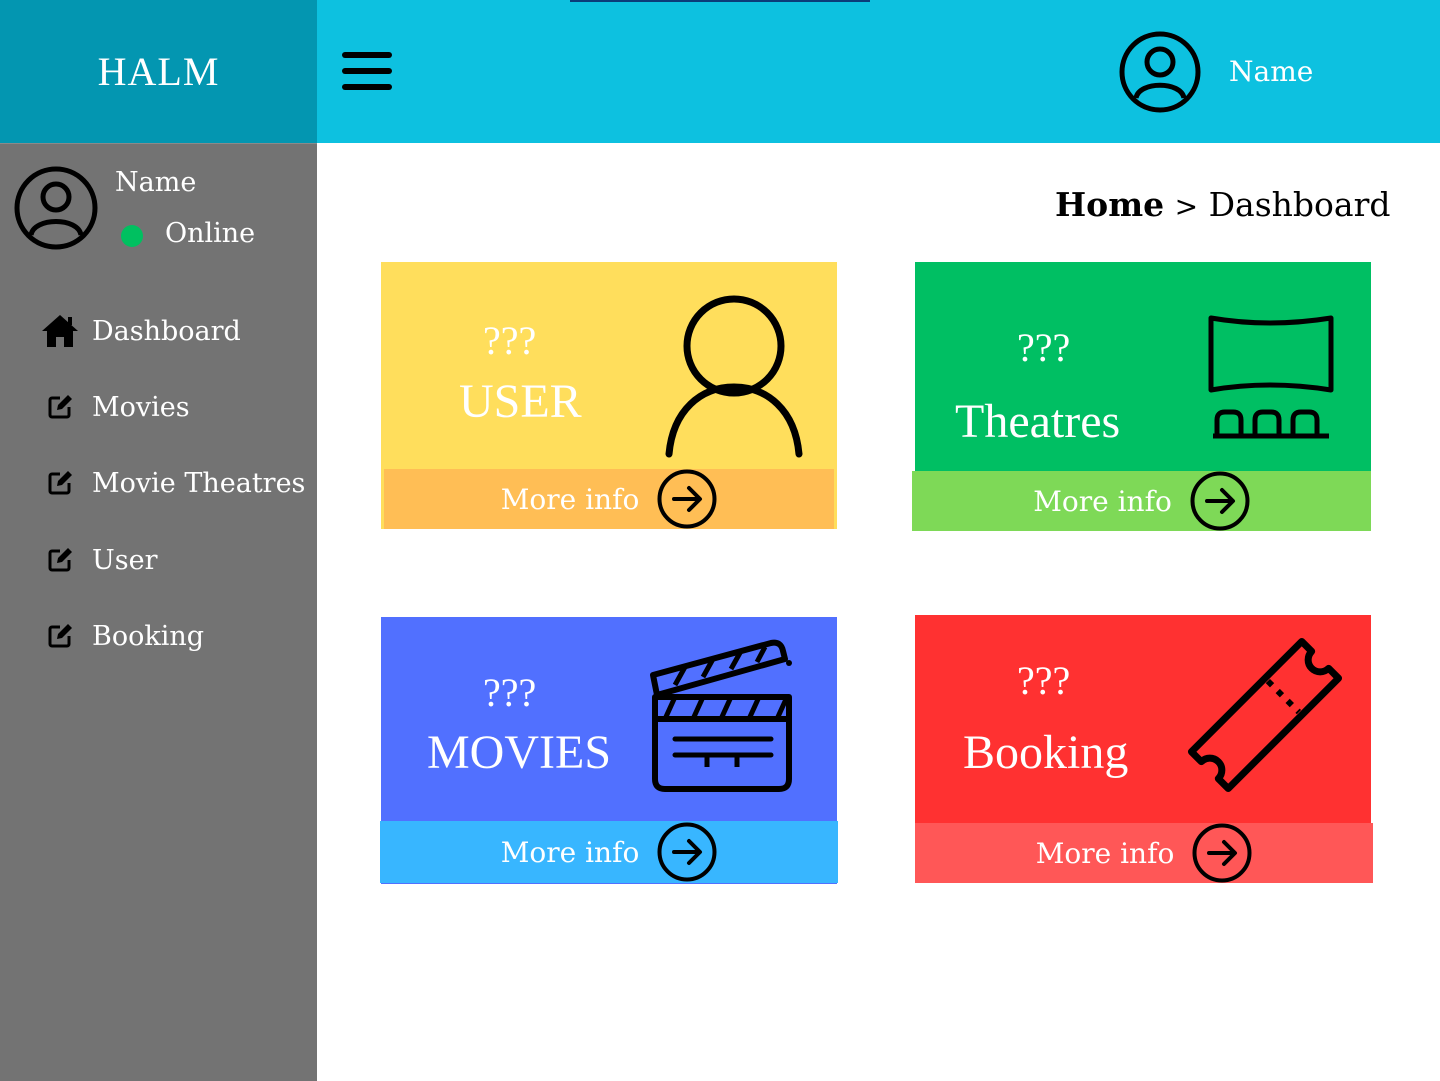  I want to click on online-status-text: Online, so click(210, 233).